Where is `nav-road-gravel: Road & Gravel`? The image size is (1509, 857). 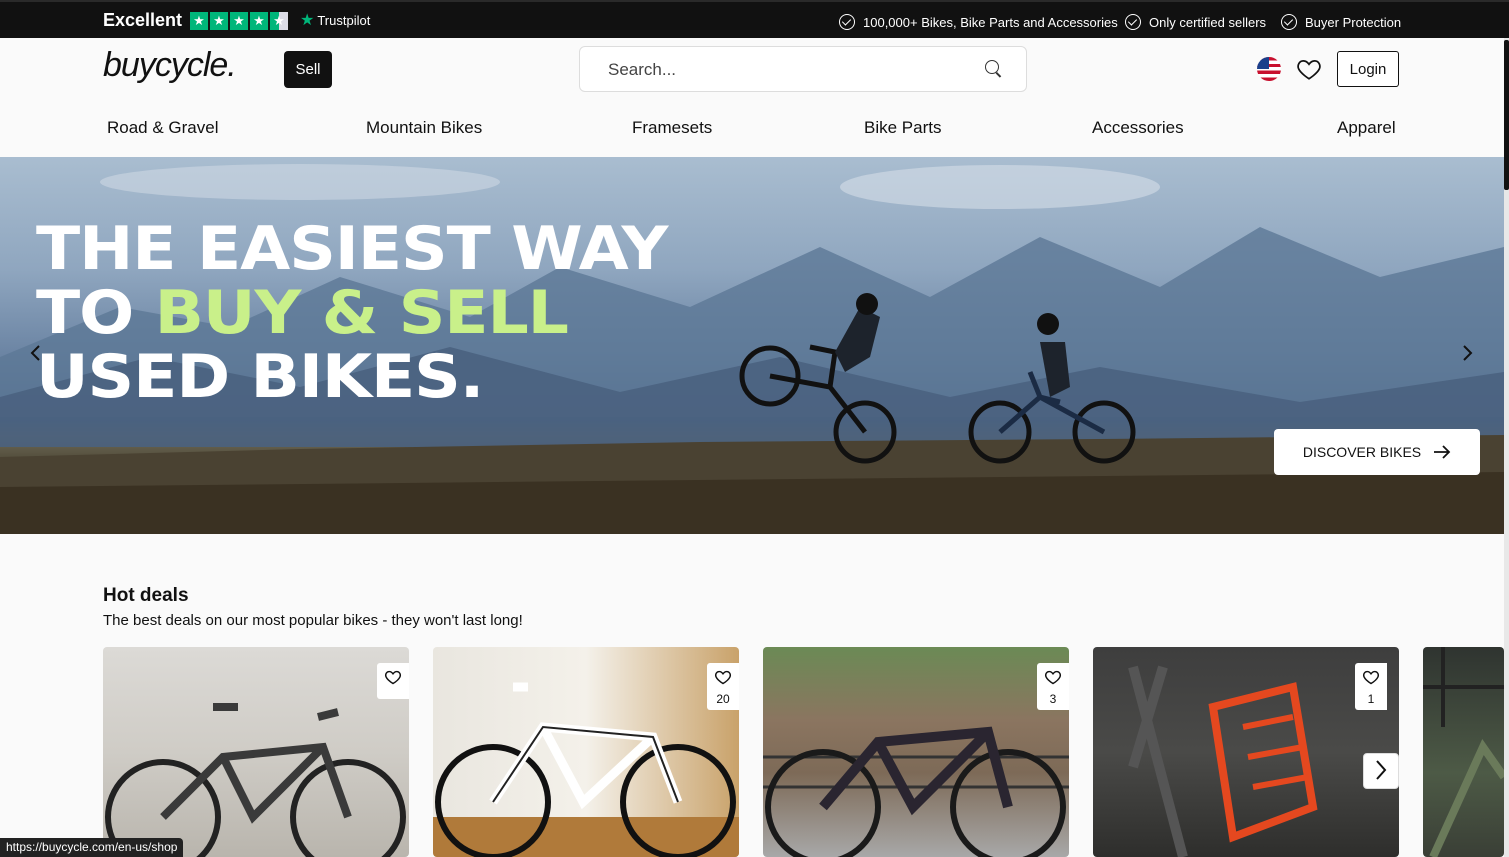
nav-road-gravel: Road & Gravel is located at coordinates (163, 128).